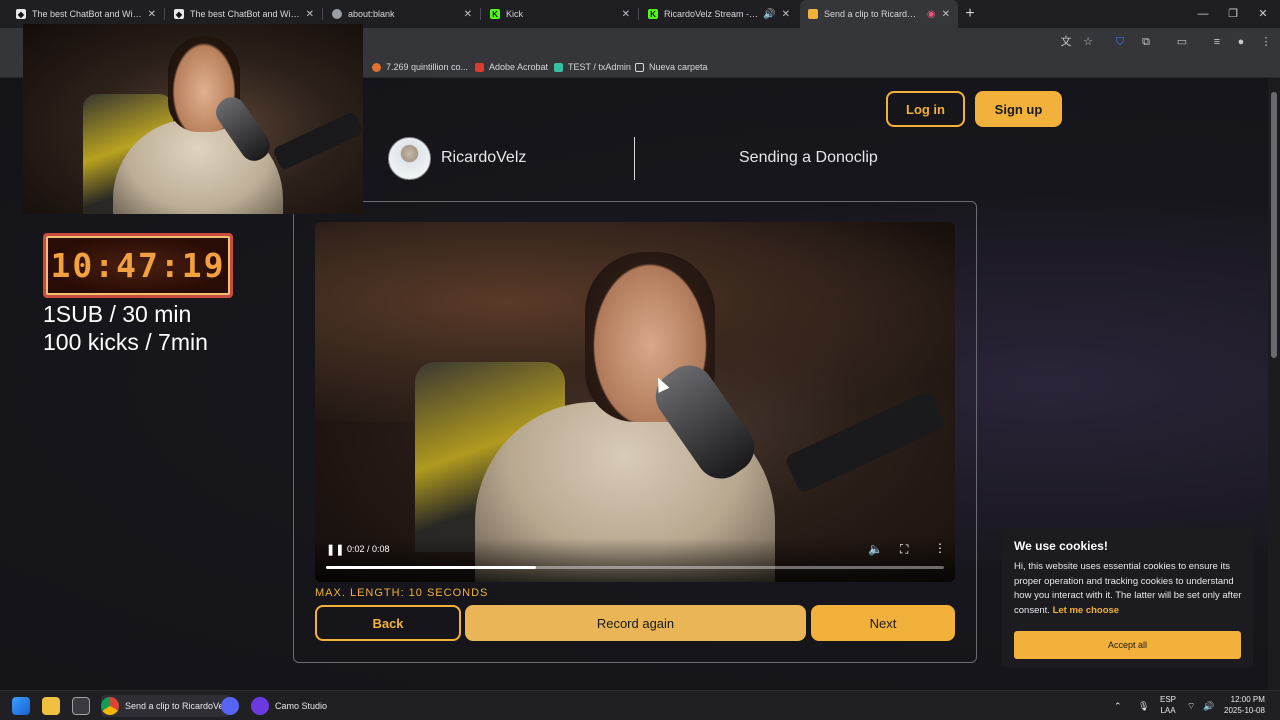 Image resolution: width=1280 pixels, height=720 pixels. Describe the element at coordinates (1168, 710) in the screenshot. I see `lang-layout: LAA` at that location.